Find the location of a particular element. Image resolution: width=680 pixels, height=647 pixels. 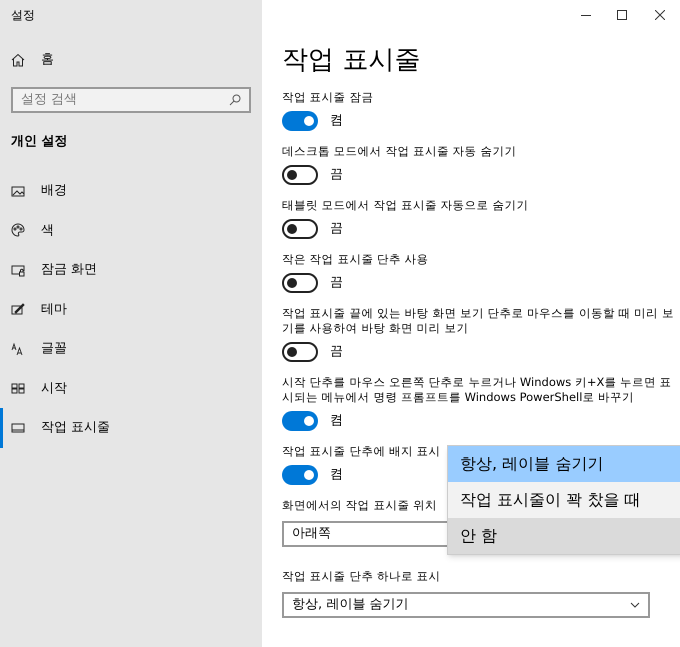

window-title: 설정 is located at coordinates (23, 15).